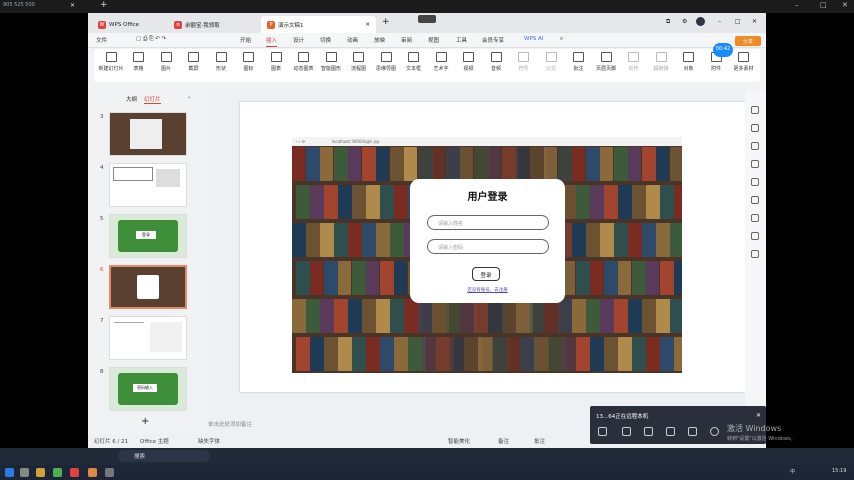 The image size is (854, 480). I want to click on clock-time: 15:19, so click(839, 471).